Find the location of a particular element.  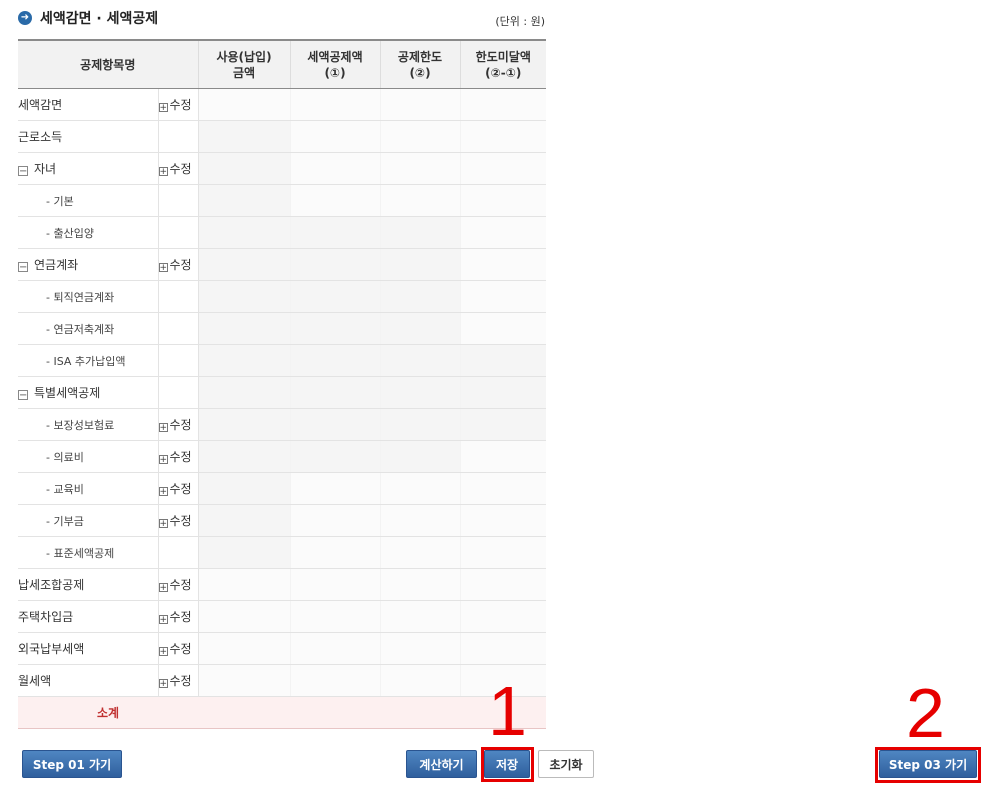

table-row: - 기본 is located at coordinates (282, 200).